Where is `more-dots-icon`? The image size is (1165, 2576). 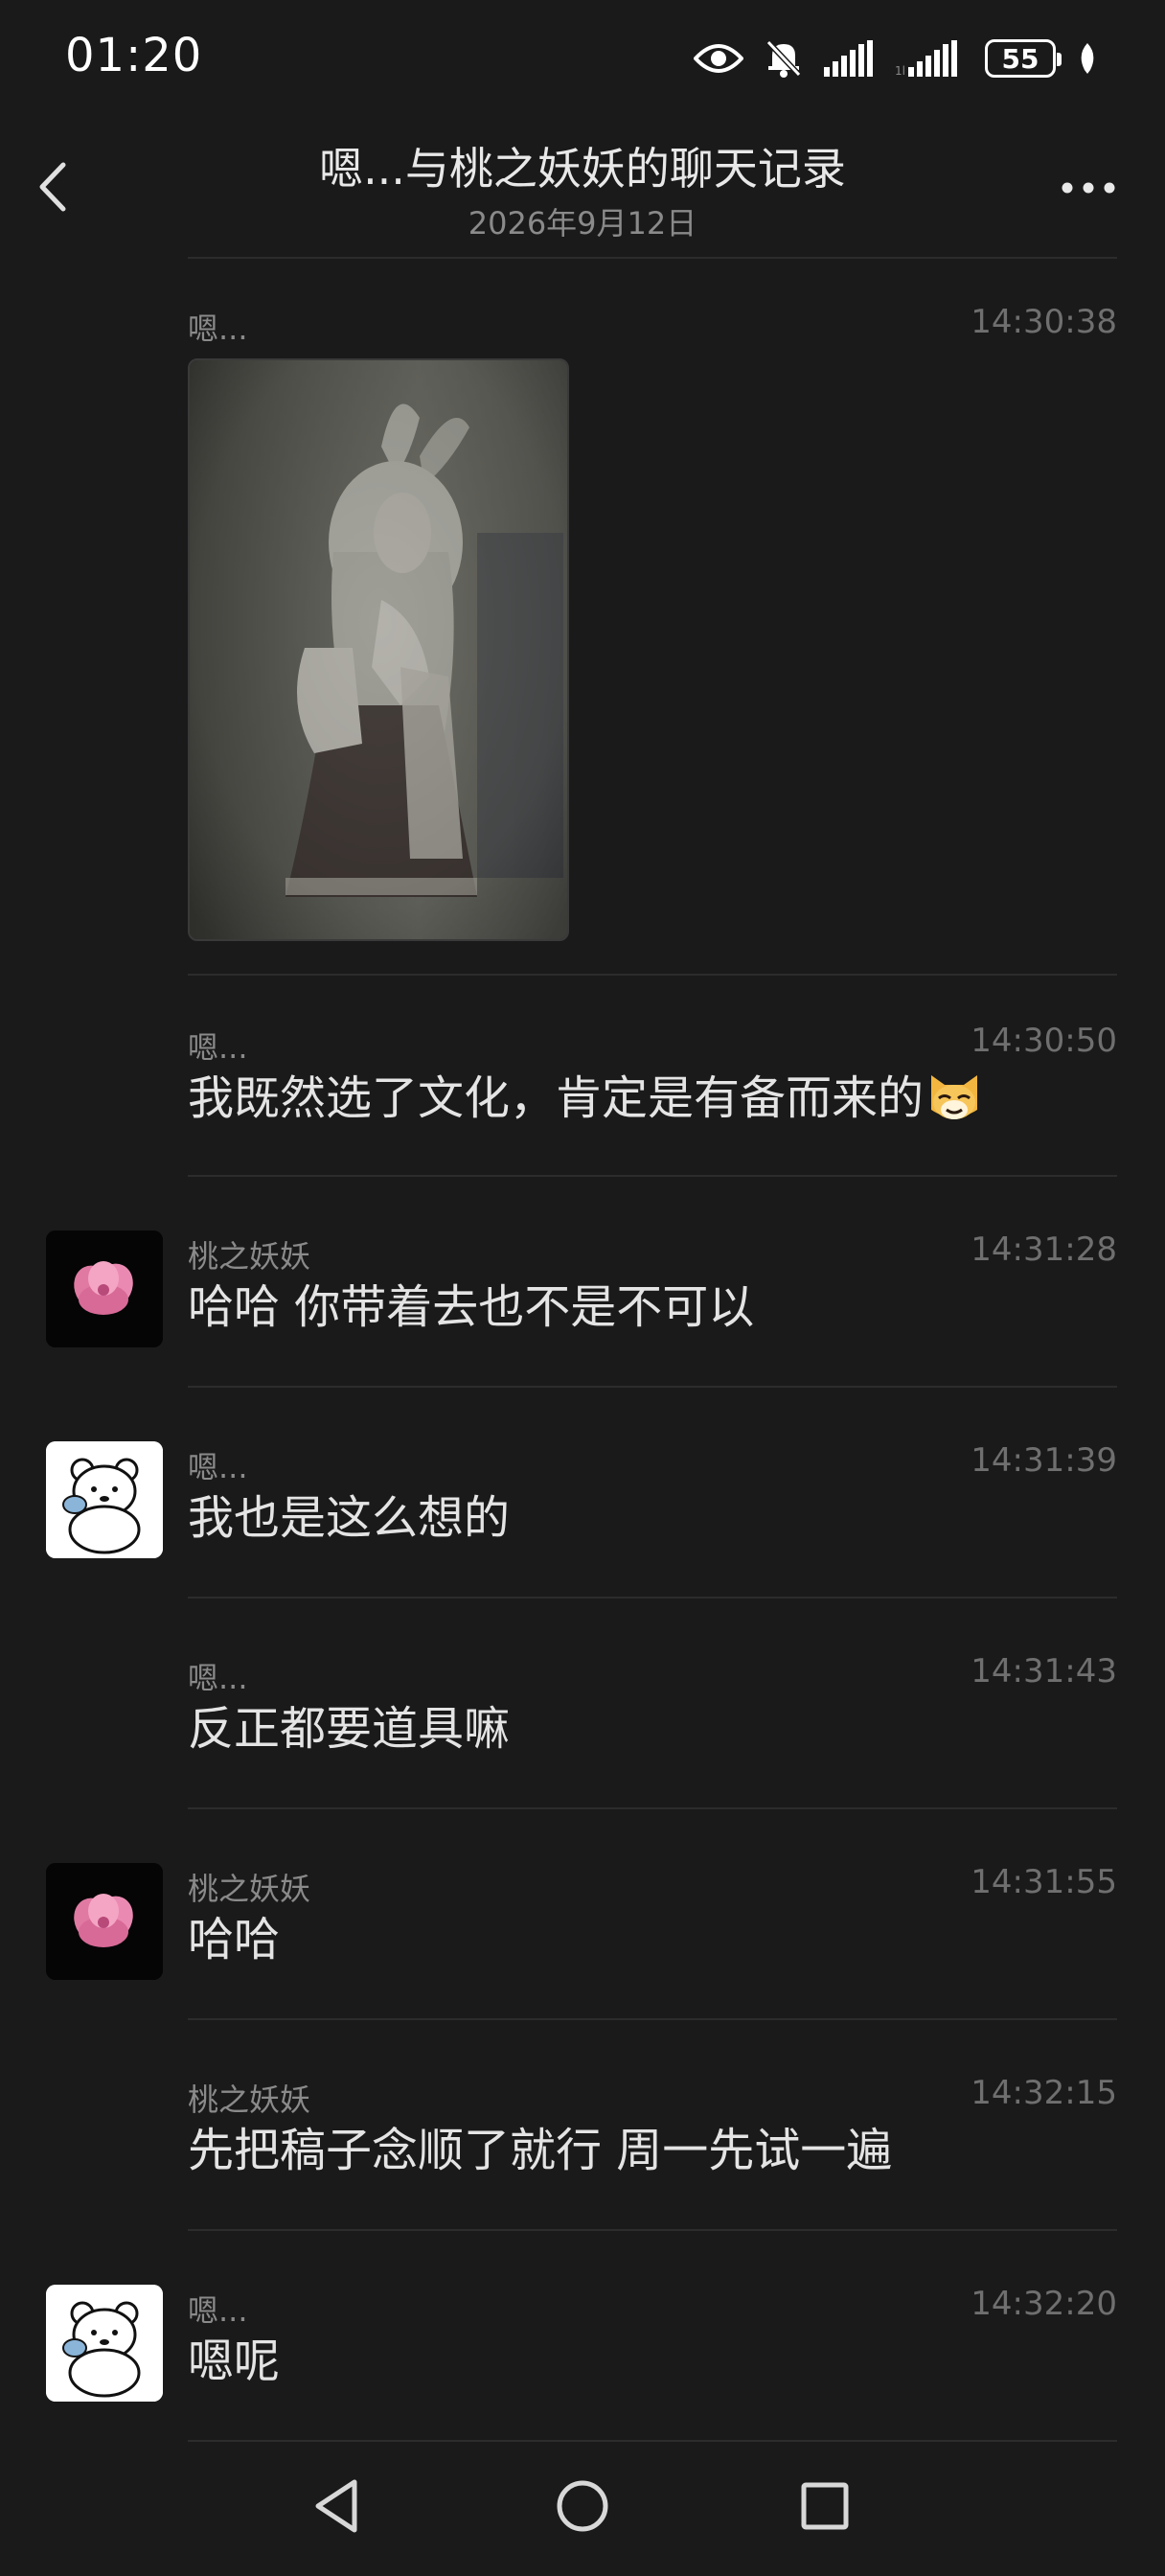
more-dots-icon is located at coordinates (1089, 188).